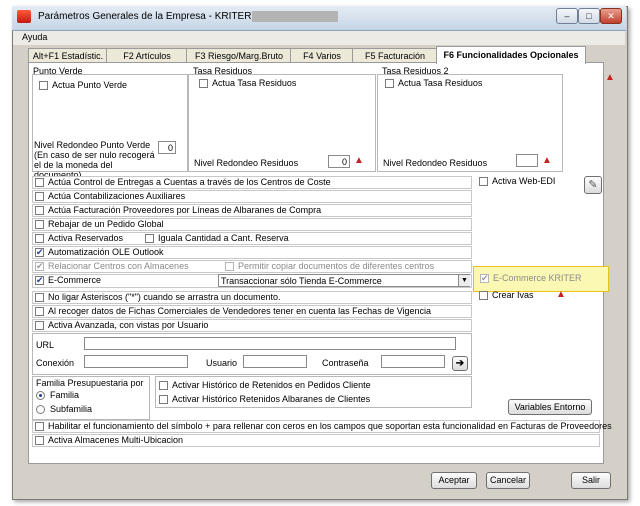 This screenshot has height=506, width=640. Describe the element at coordinates (106, 224) in the screenshot. I see `rebajar-pedido-label: Rebajar de un Pedido Global` at that location.